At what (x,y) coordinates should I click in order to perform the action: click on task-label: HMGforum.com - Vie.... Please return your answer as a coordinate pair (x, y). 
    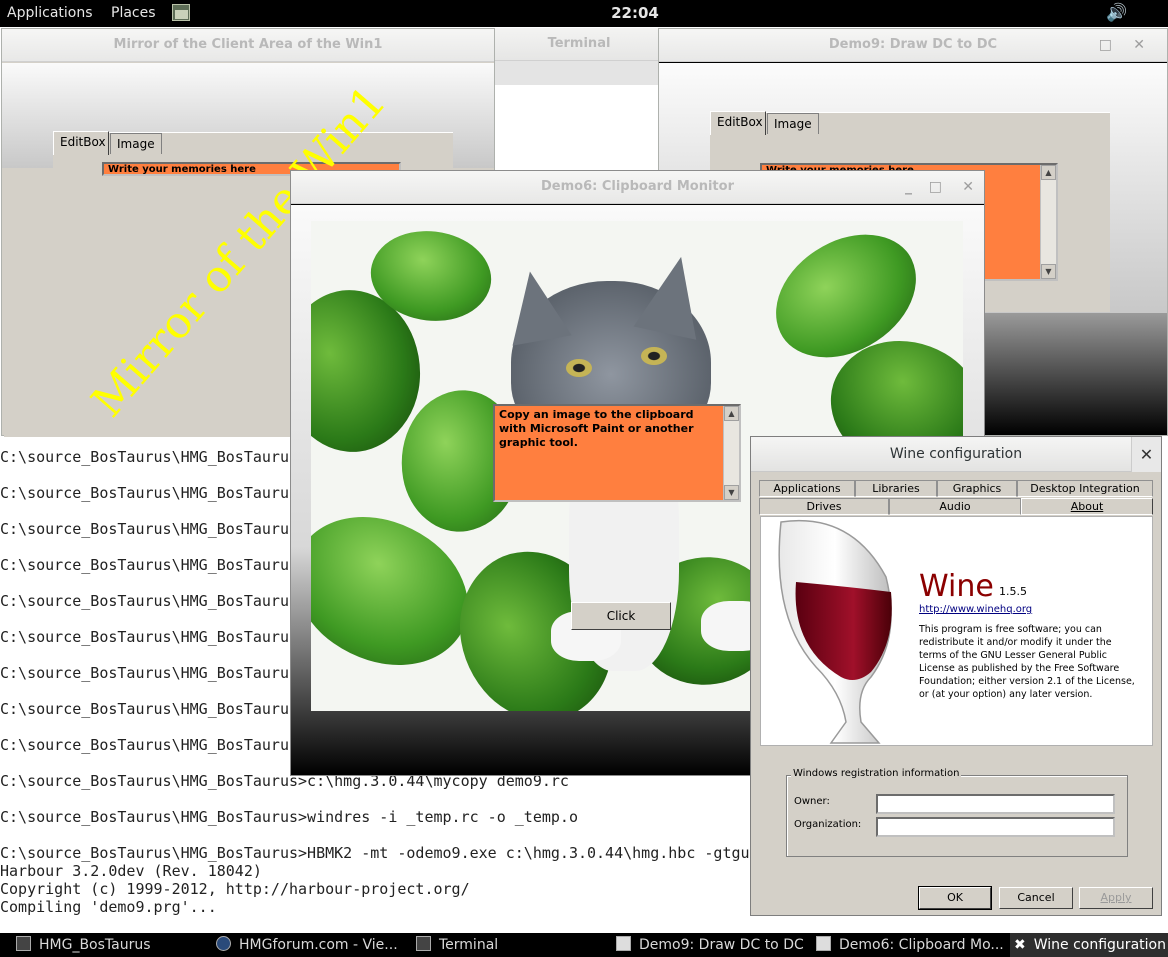
    Looking at the image, I should click on (318, 945).